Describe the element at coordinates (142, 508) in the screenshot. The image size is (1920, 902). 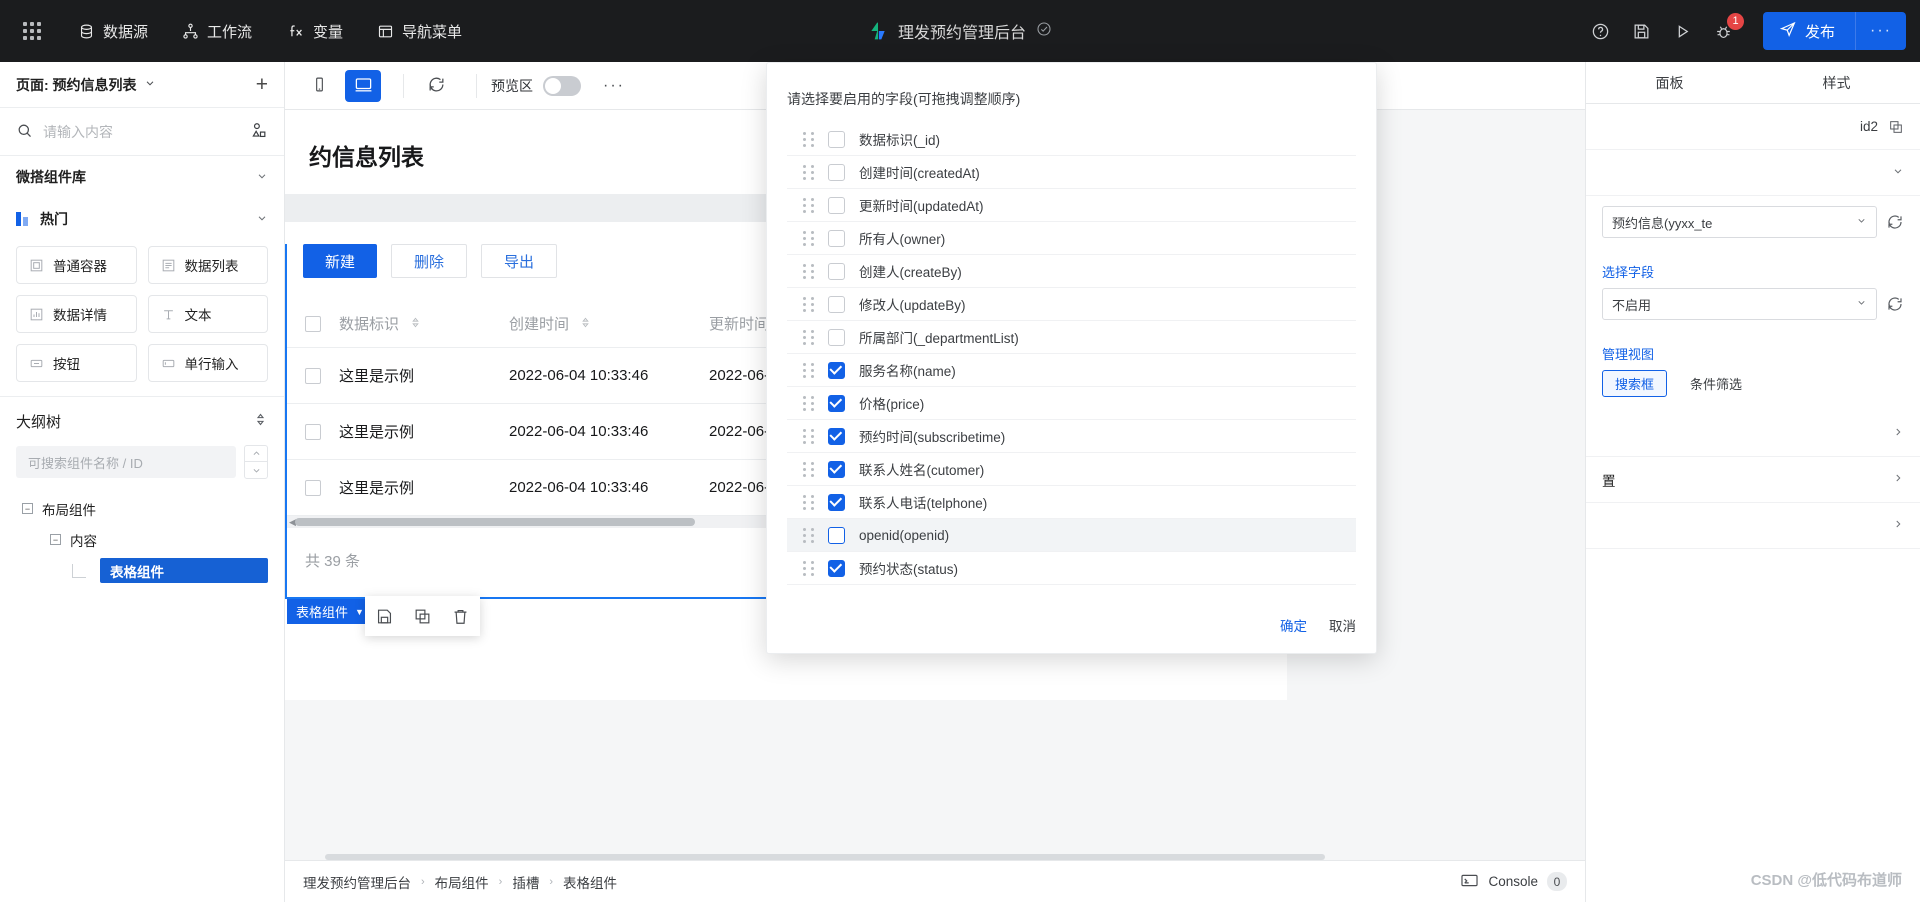
I see `tree-node-layout: − 布局组件` at that location.